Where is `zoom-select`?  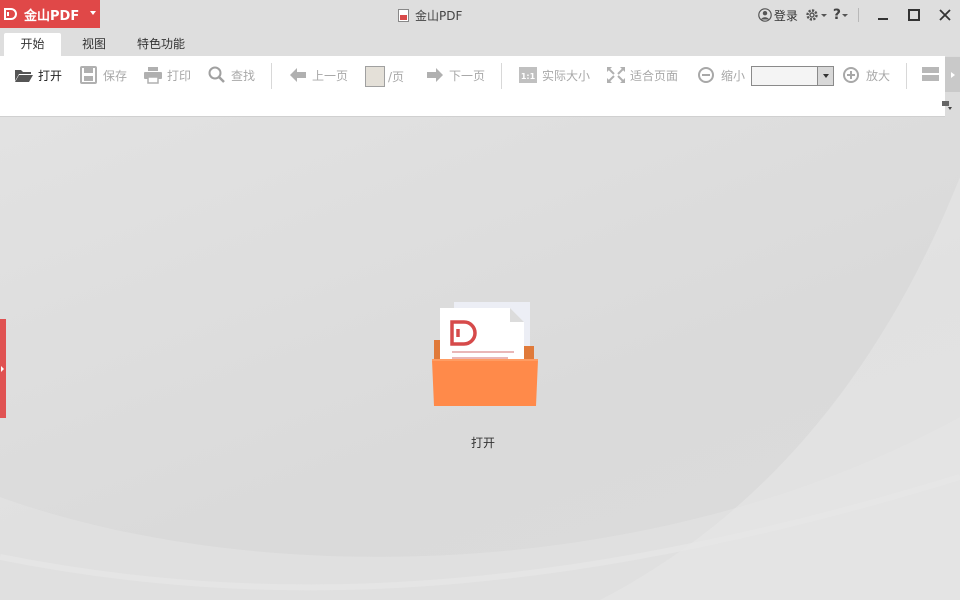 zoom-select is located at coordinates (792, 76).